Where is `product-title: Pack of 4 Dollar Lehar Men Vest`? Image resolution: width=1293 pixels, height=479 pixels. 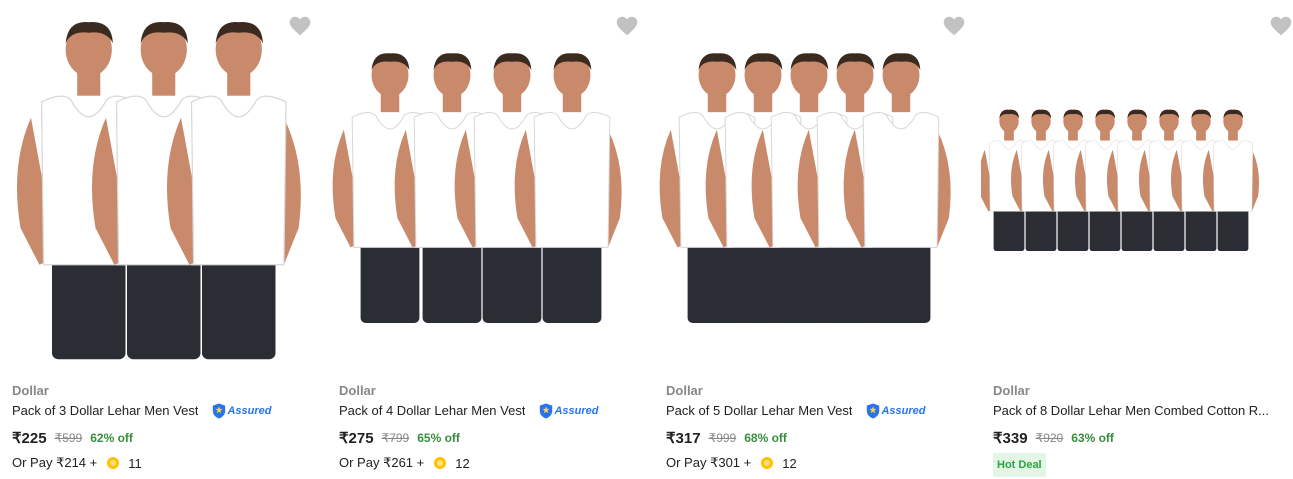
product-title: Pack of 4 Dollar Lehar Men Vest is located at coordinates (432, 411).